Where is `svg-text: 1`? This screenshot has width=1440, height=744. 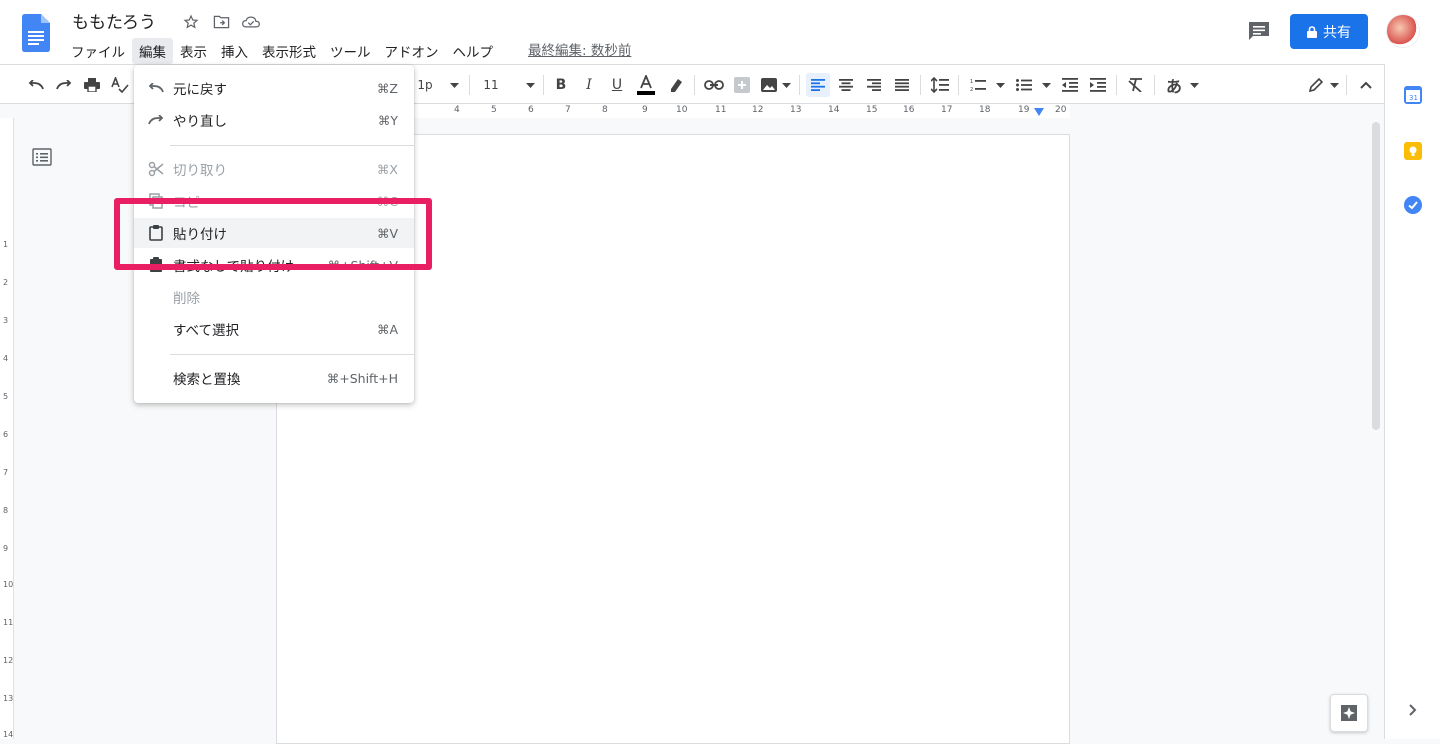 svg-text: 1 is located at coordinates (971, 82).